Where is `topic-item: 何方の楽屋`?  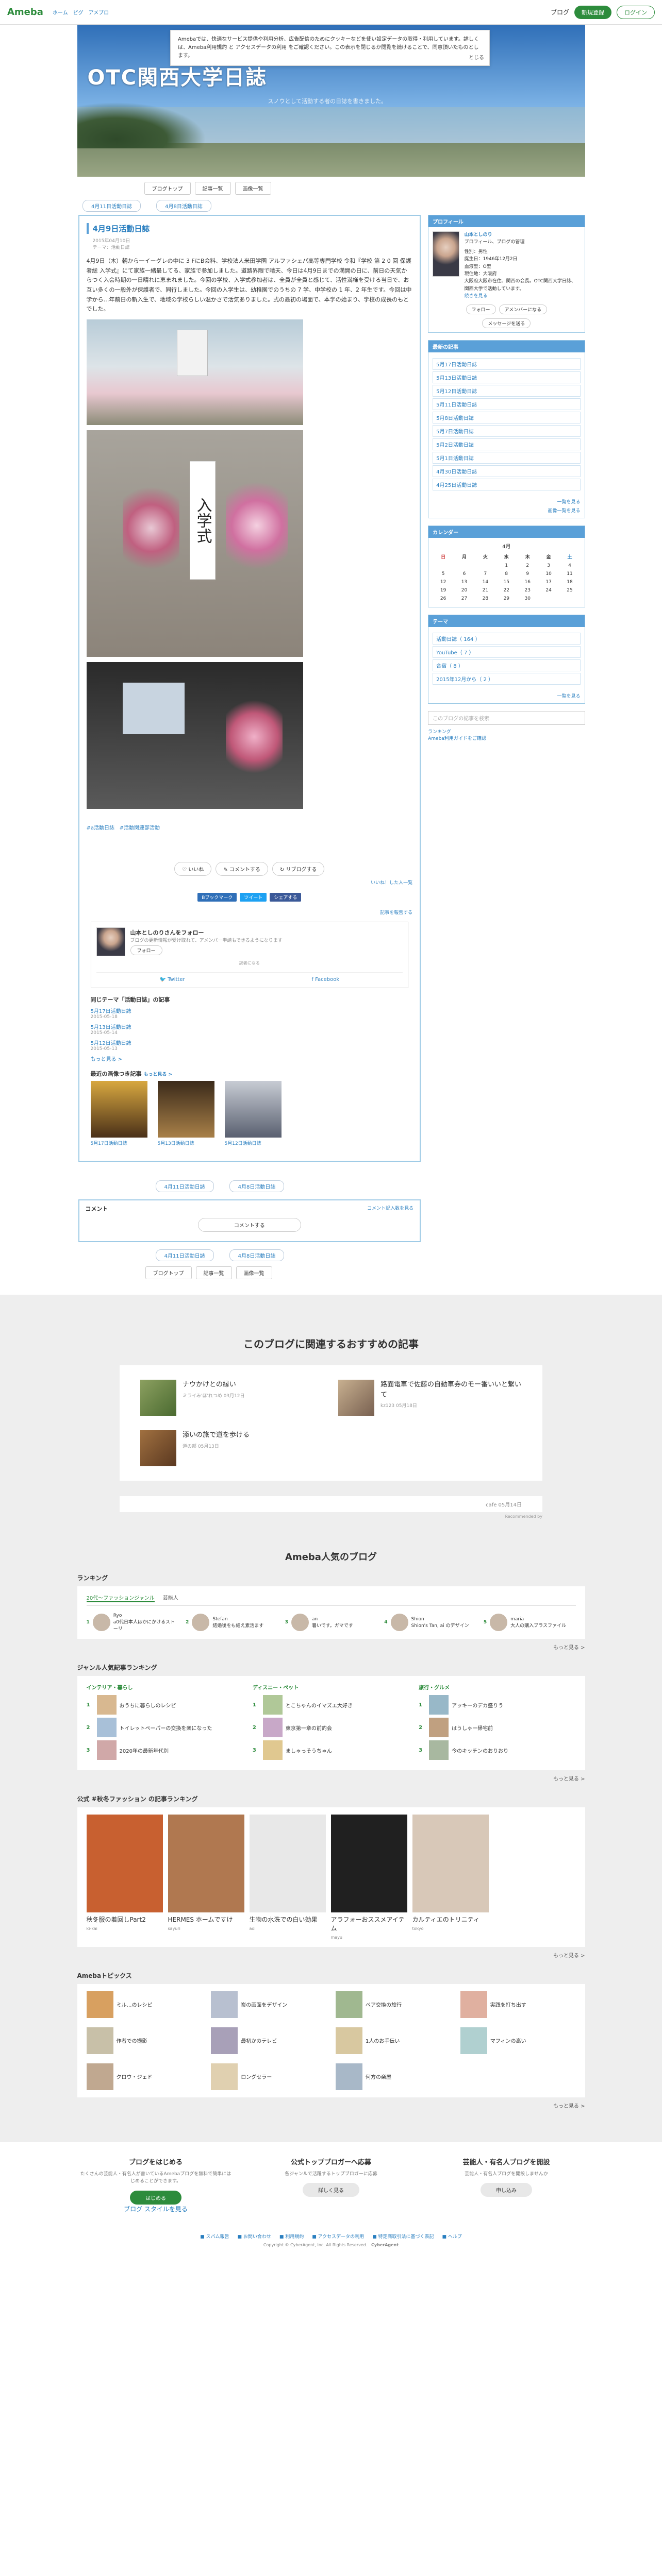 topic-item: 何方の楽屋 is located at coordinates (394, 2076).